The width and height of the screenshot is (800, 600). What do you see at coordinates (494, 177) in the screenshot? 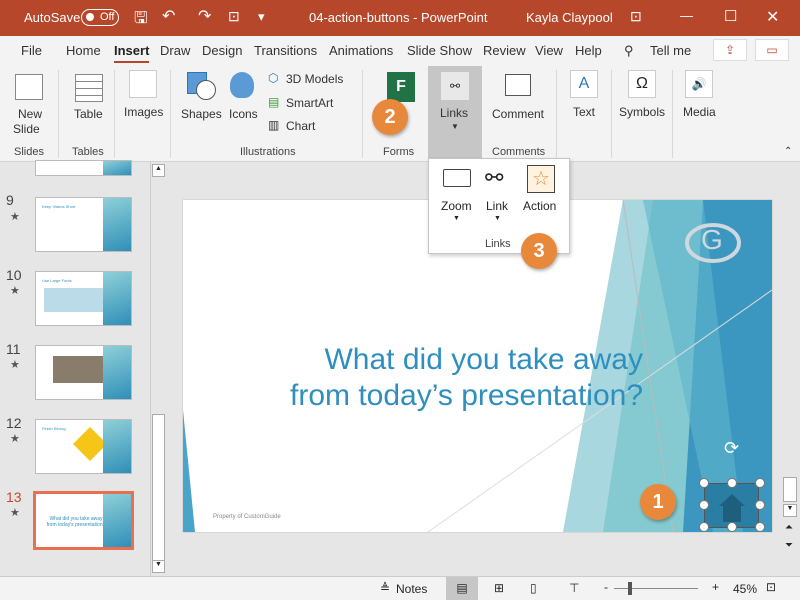
I see `link-icon: ⚯` at bounding box center [494, 177].